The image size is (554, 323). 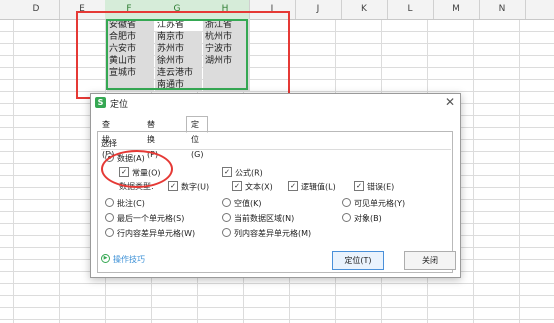 I want to click on checkbox-constant: ✓ 常量(O), so click(x=140, y=172).